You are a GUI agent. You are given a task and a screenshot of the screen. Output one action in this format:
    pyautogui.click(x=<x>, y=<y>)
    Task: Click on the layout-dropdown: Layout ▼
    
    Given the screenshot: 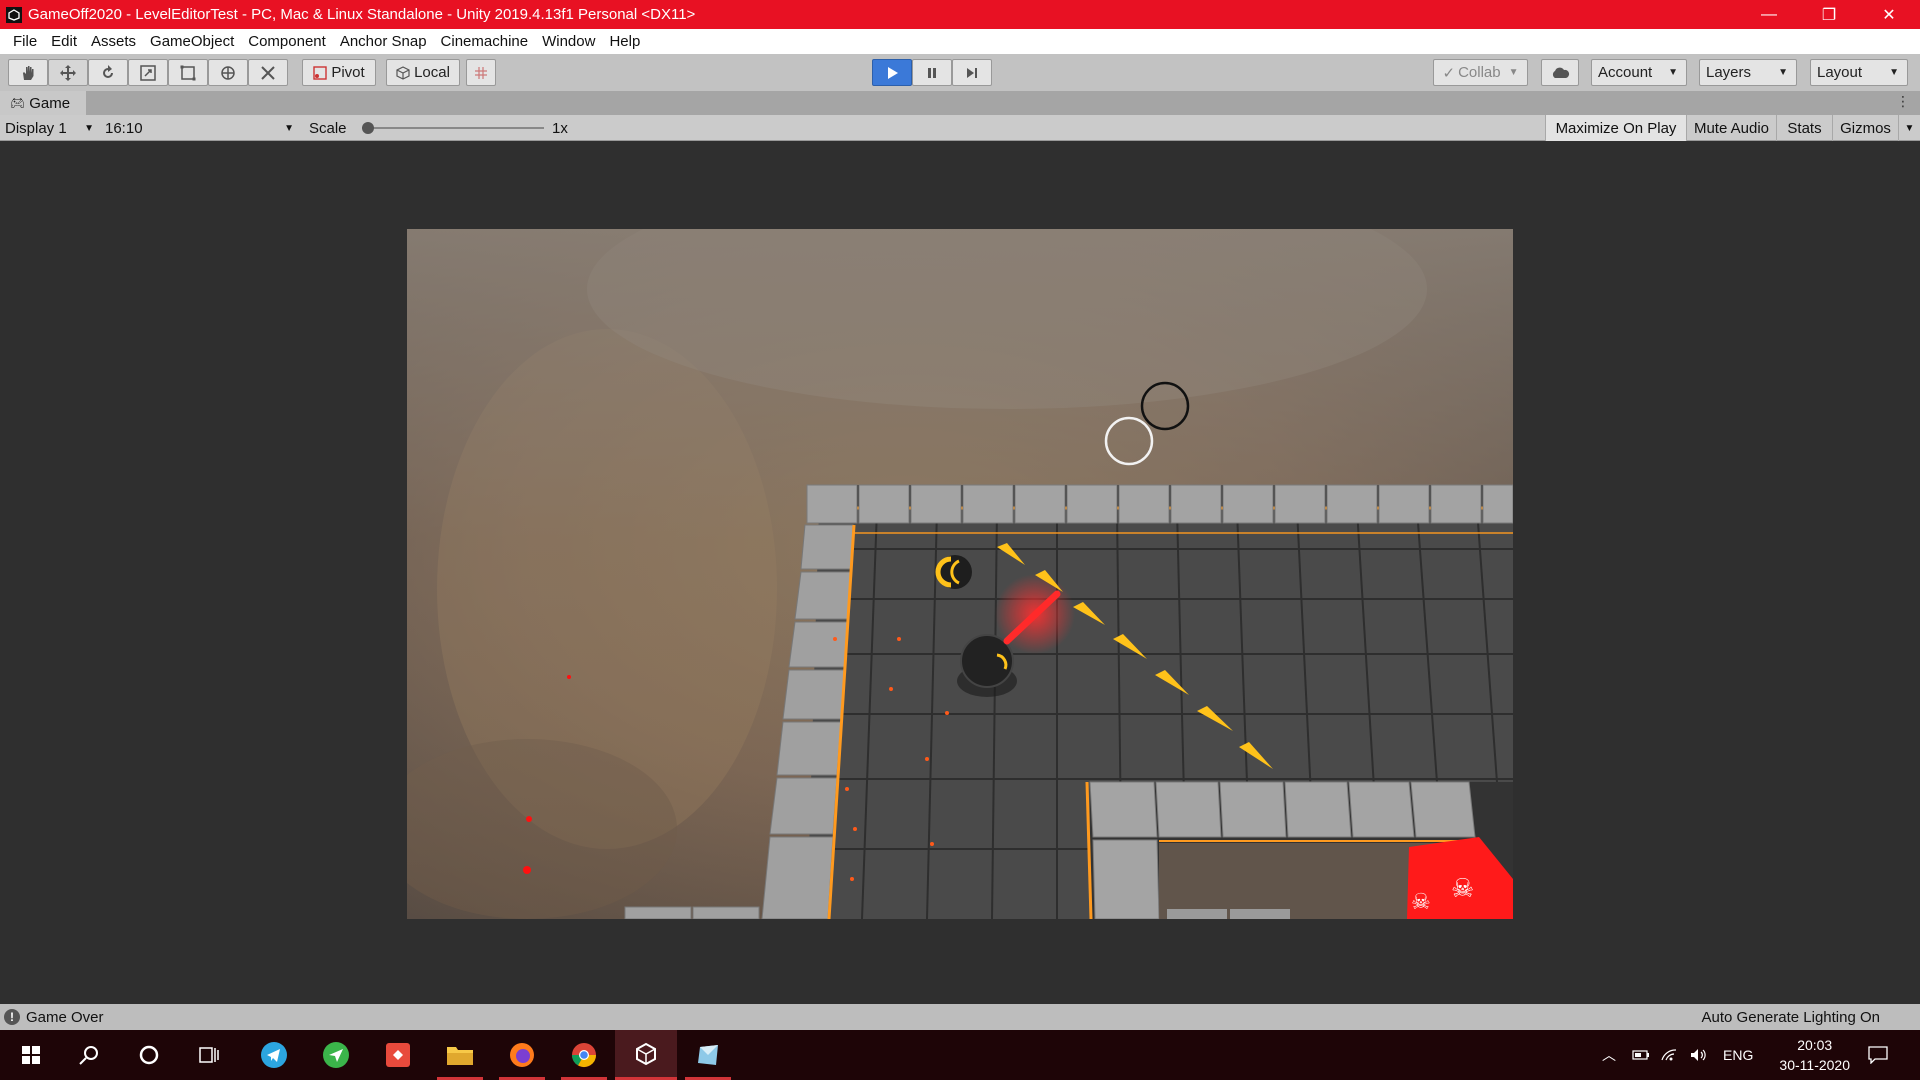 What is the action you would take?
    pyautogui.click(x=1859, y=72)
    